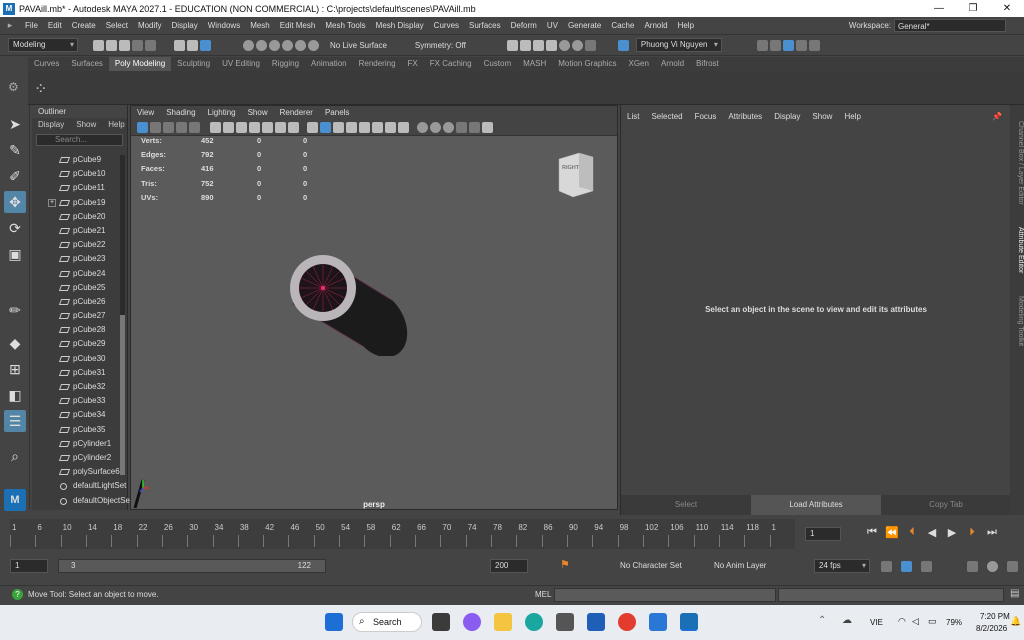 This screenshot has width=1024, height=640. What do you see at coordinates (338, 127) in the screenshot?
I see `textured-icon` at bounding box center [338, 127].